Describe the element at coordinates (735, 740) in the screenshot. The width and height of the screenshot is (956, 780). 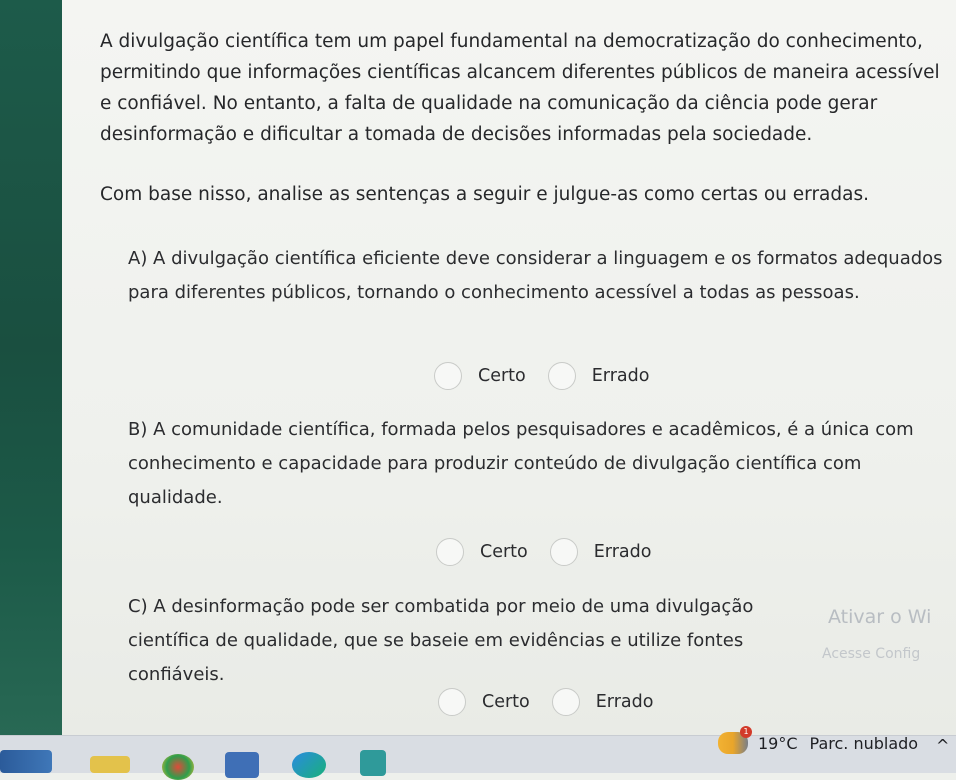
I see `partly-cloudy-icon: 1` at that location.